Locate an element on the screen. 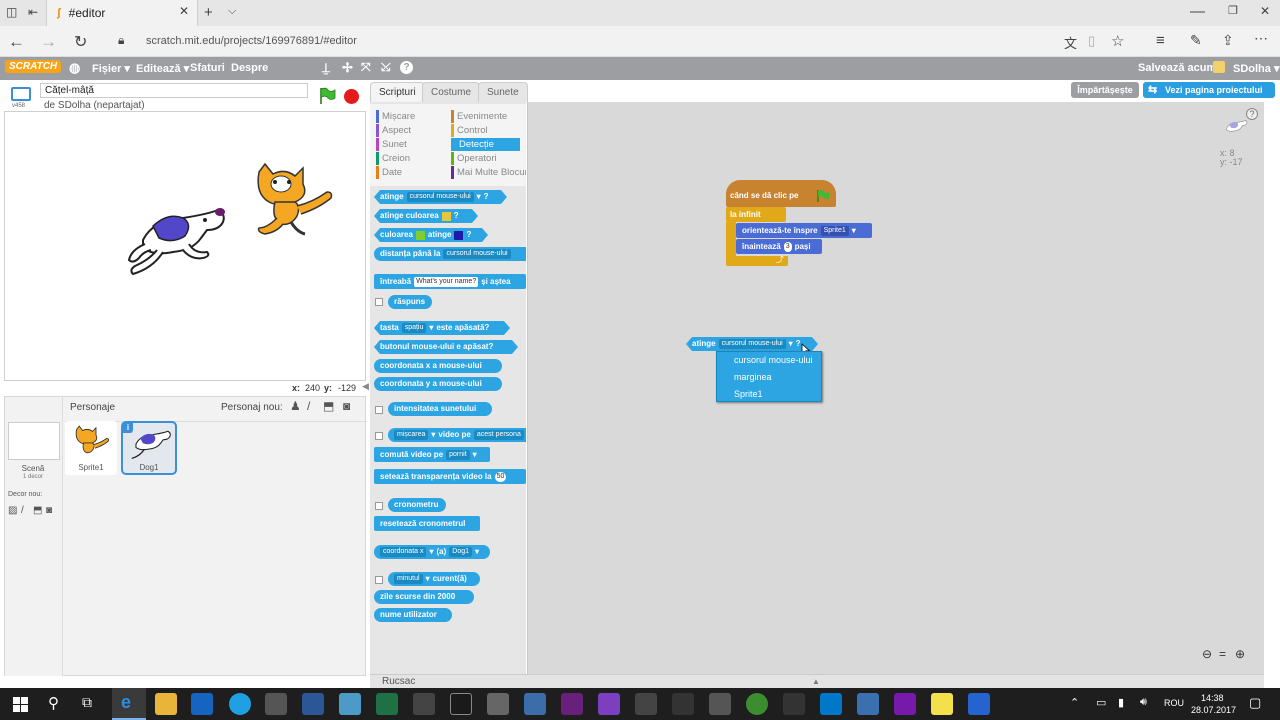  tab-preview-icon: ◫ is located at coordinates (11, 12).